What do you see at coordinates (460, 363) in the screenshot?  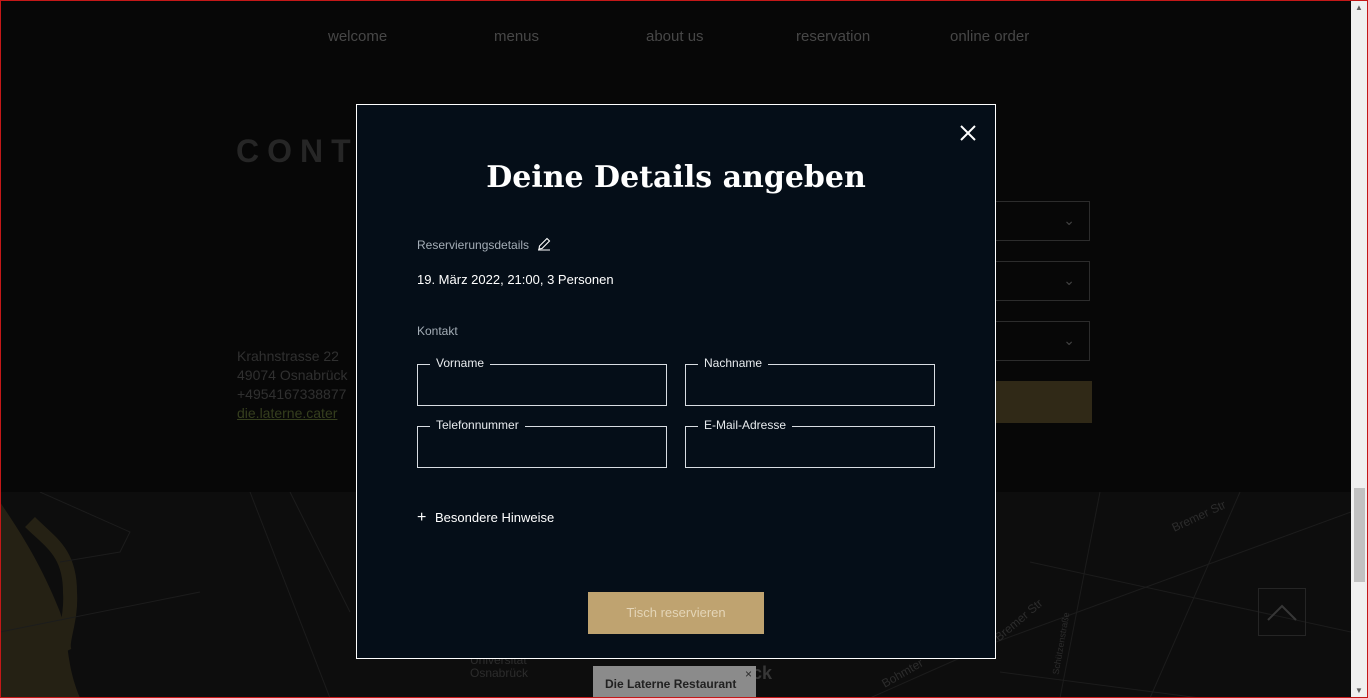 I see `first-name-label: Vorname` at bounding box center [460, 363].